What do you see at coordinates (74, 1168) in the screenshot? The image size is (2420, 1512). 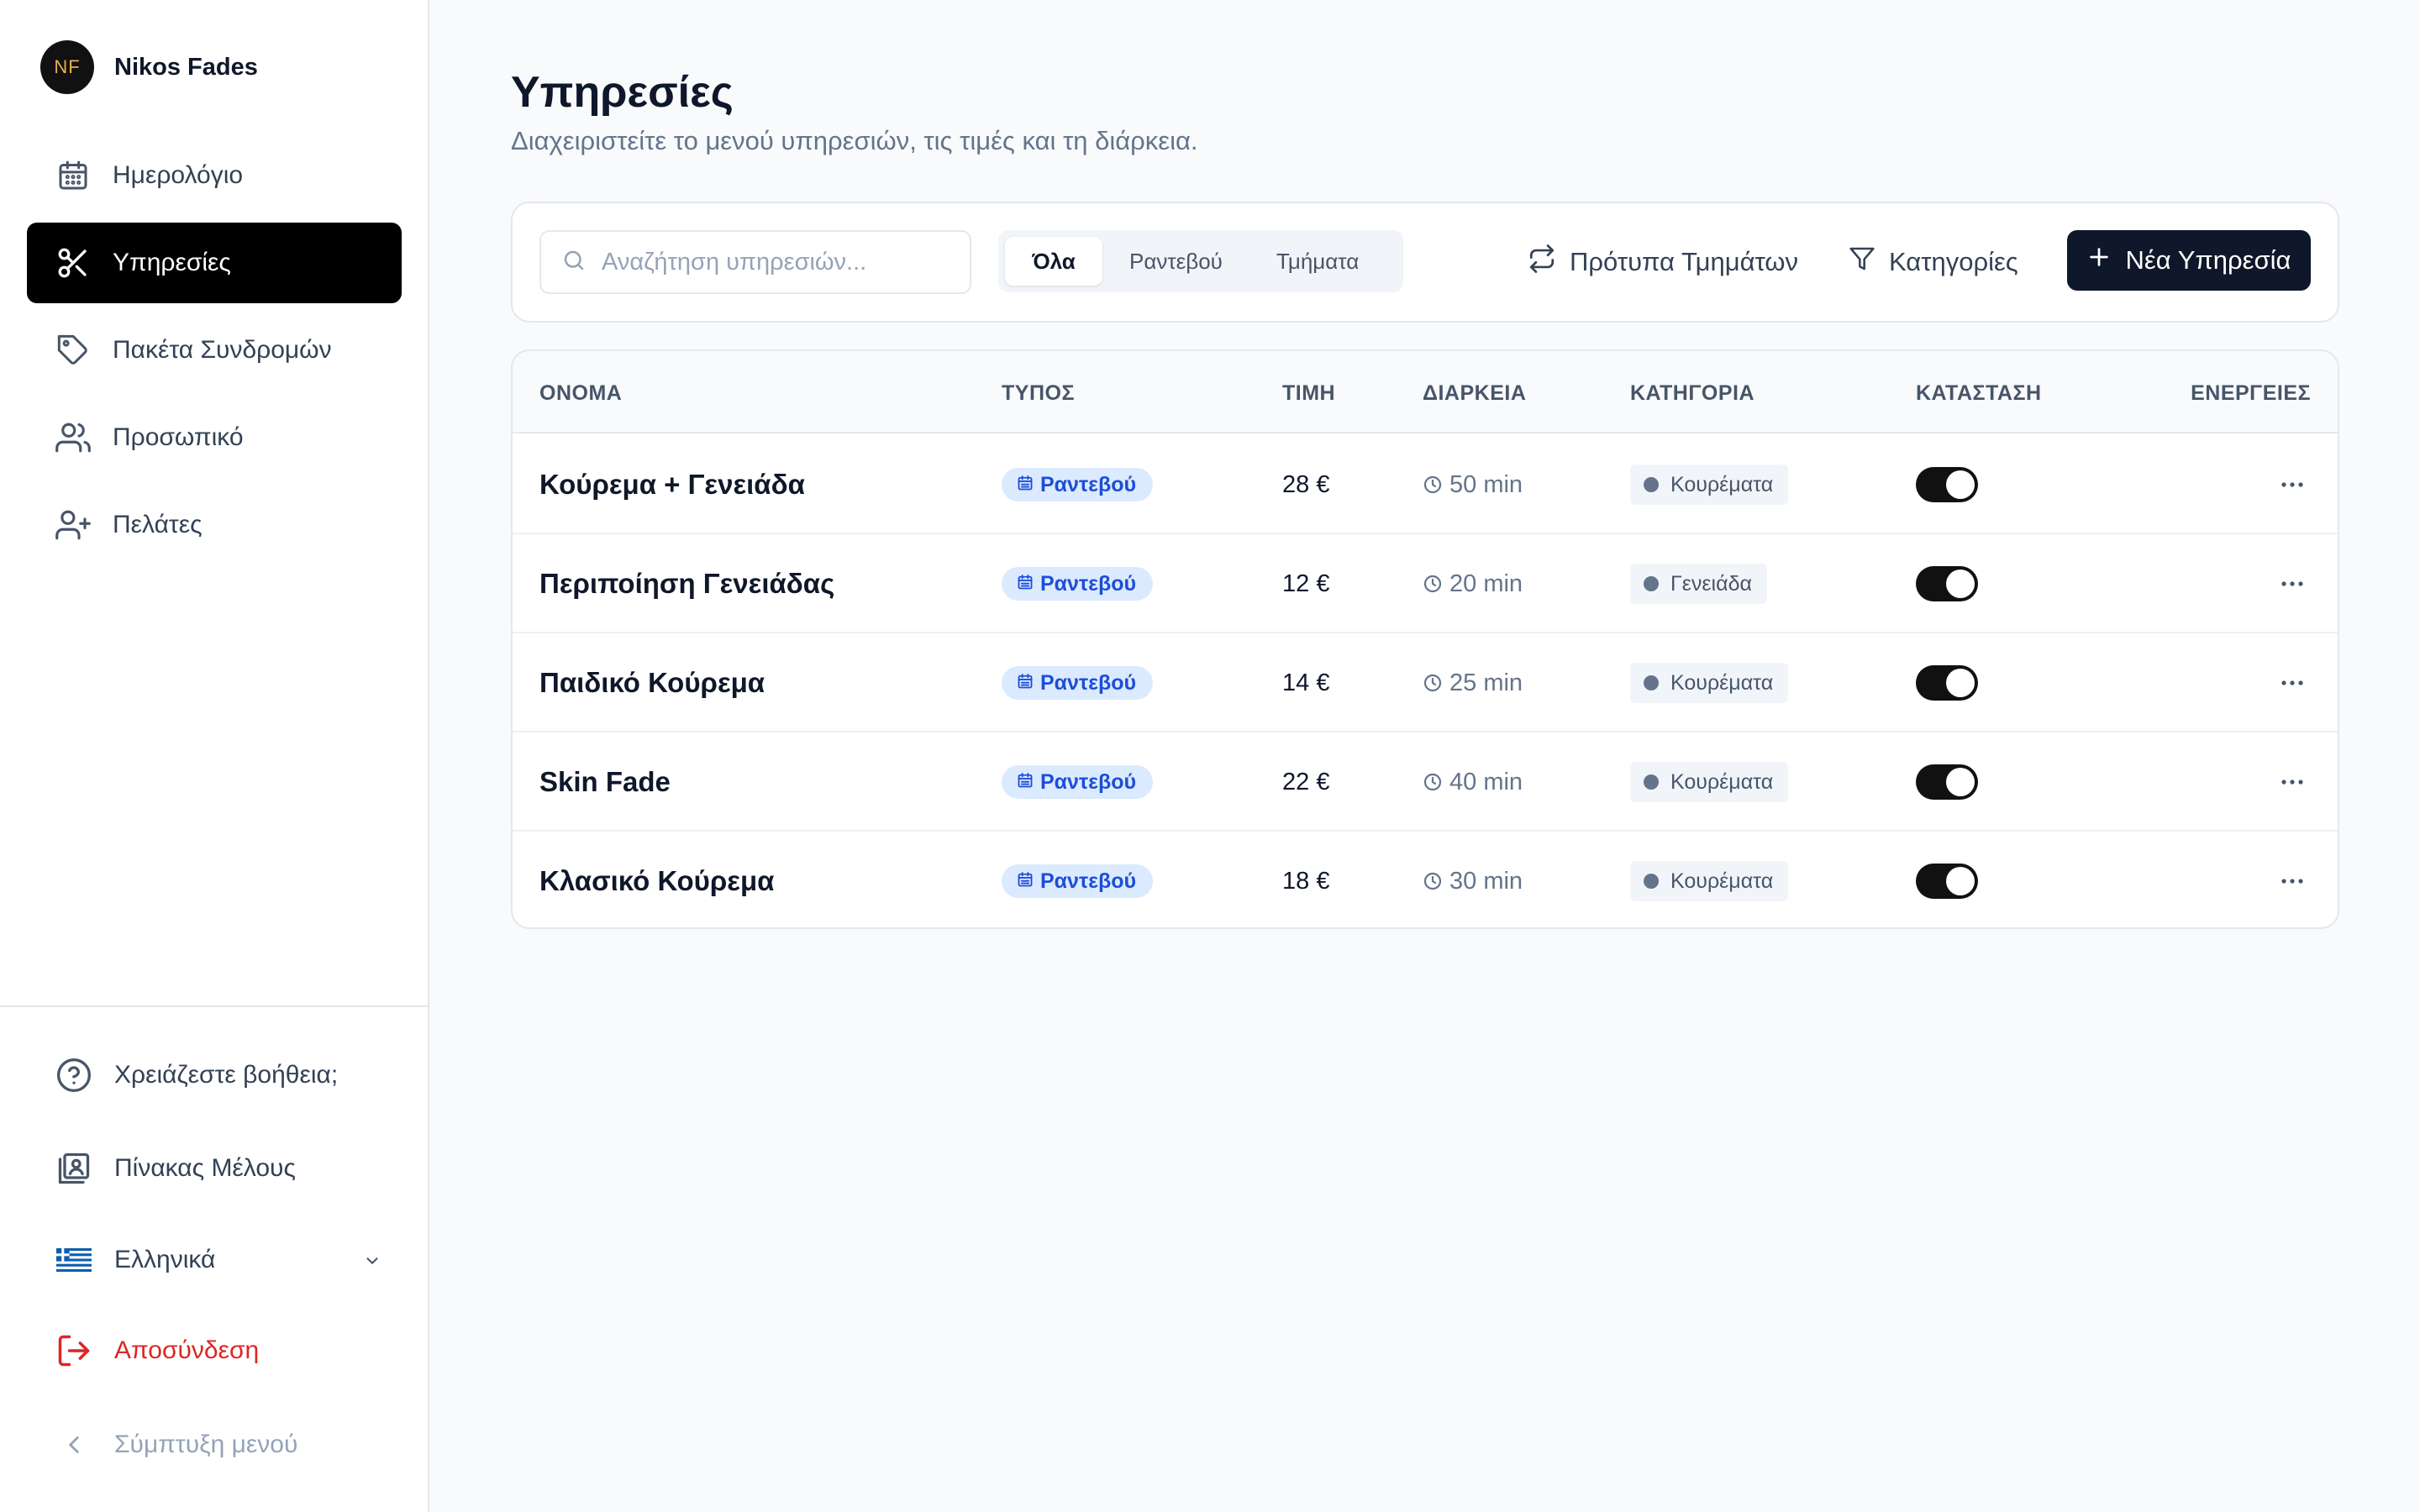 I see `contact-card-icon` at bounding box center [74, 1168].